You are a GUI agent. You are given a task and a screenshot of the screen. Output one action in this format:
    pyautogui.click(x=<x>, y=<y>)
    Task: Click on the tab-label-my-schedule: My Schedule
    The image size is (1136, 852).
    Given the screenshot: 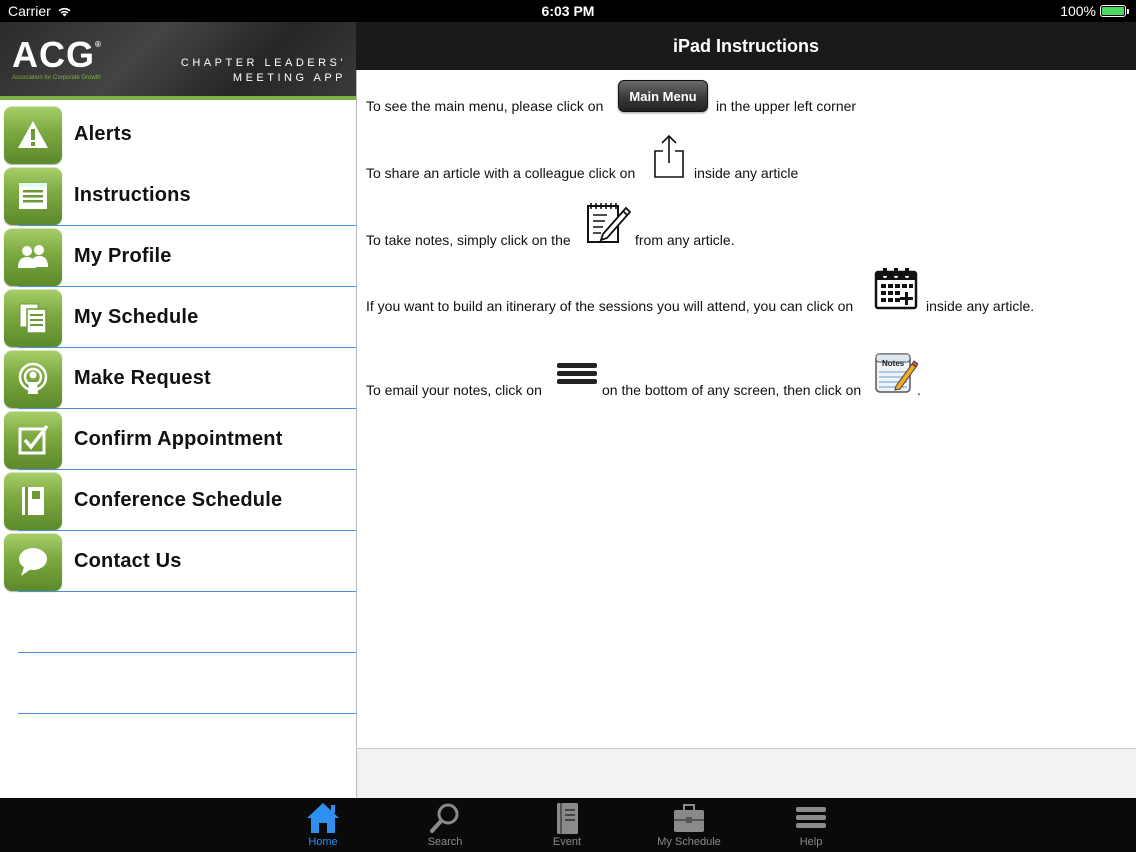 What is the action you would take?
    pyautogui.click(x=689, y=842)
    